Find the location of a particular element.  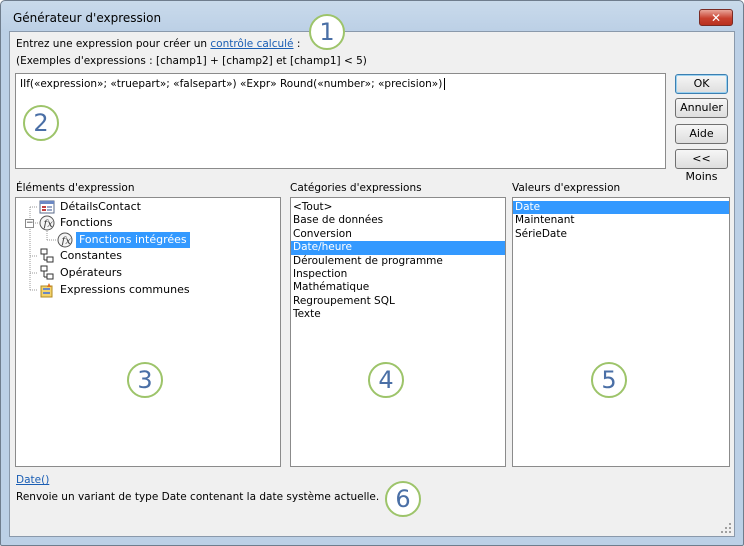

window-title: Générateur d'expression is located at coordinates (87, 18).